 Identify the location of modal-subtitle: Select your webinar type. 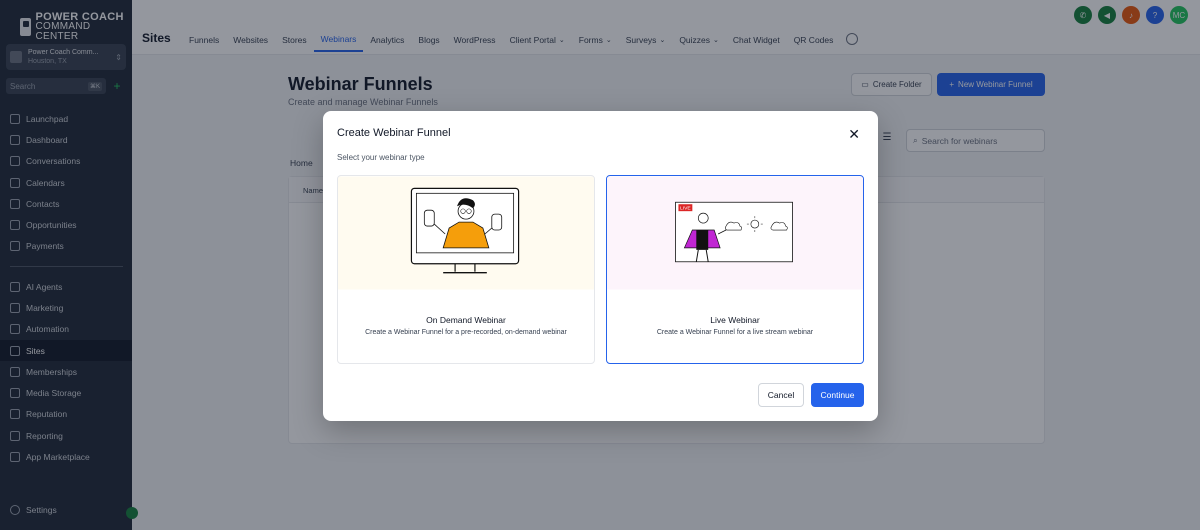
(381, 157).